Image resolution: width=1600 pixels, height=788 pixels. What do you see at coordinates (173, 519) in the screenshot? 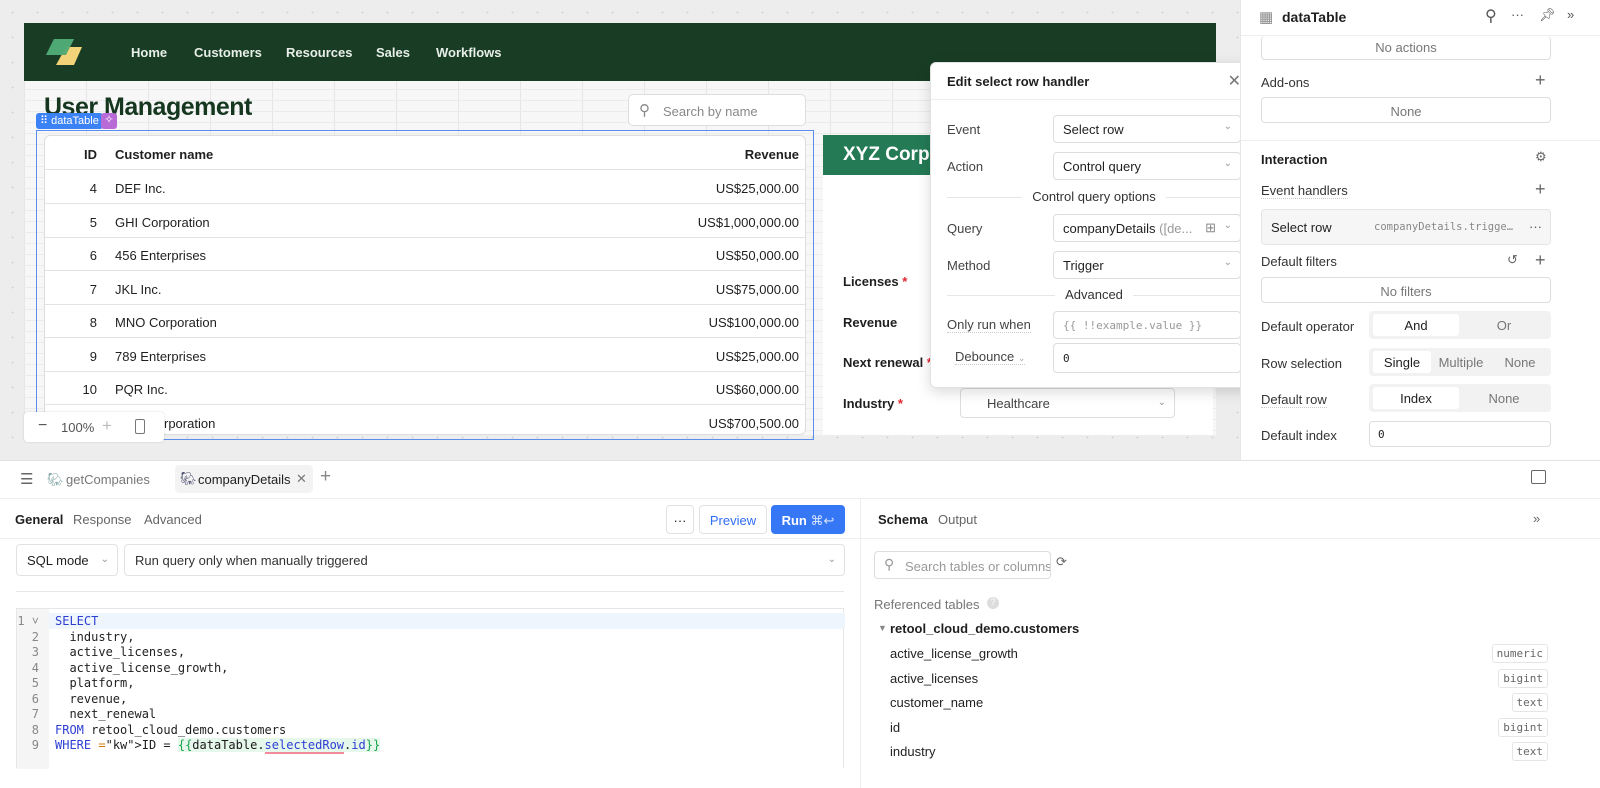
I see `subtab-advanced: Advanced` at bounding box center [173, 519].